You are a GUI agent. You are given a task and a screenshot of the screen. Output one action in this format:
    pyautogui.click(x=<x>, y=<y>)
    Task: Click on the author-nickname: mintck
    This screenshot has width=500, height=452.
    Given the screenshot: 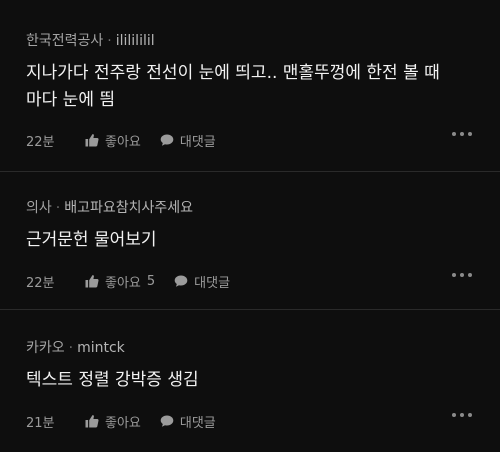 What is the action you would take?
    pyautogui.click(x=101, y=348)
    